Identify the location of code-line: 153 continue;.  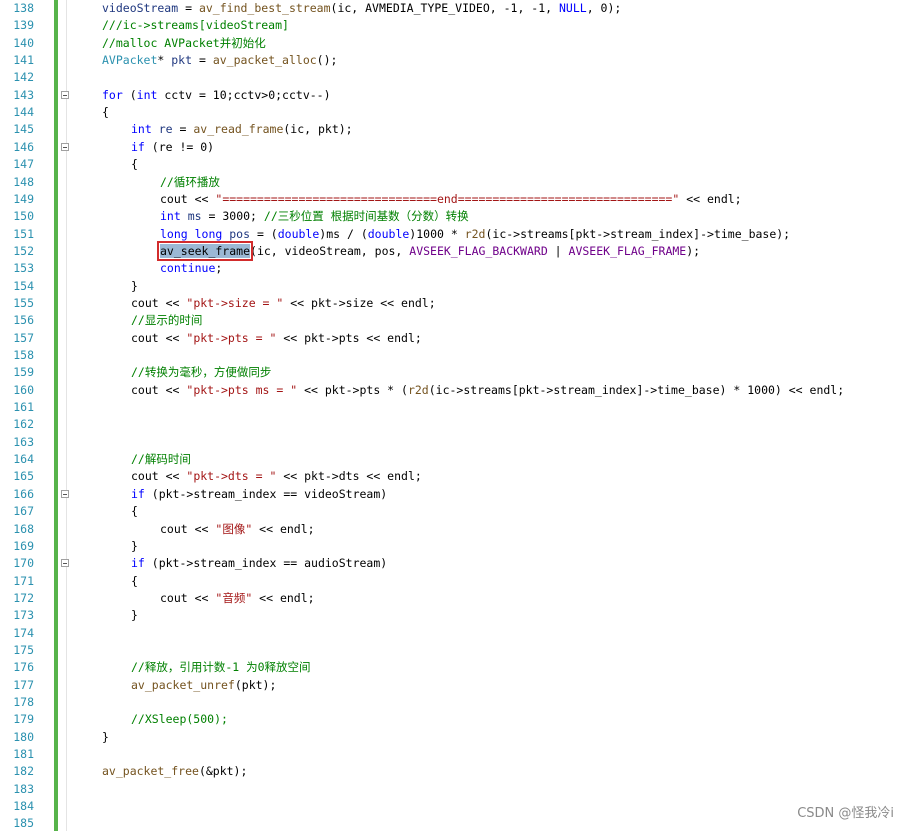
(455, 268).